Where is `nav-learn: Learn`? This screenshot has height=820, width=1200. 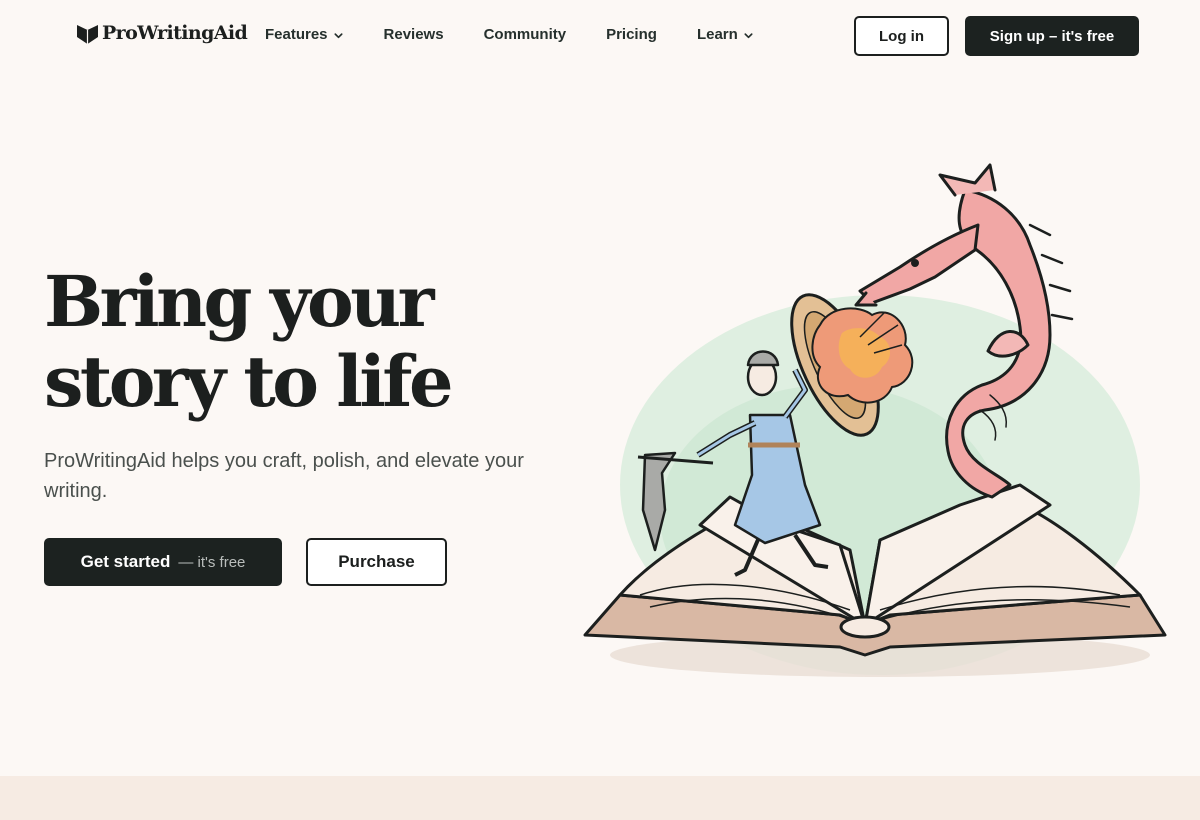
nav-learn: Learn is located at coordinates (725, 35).